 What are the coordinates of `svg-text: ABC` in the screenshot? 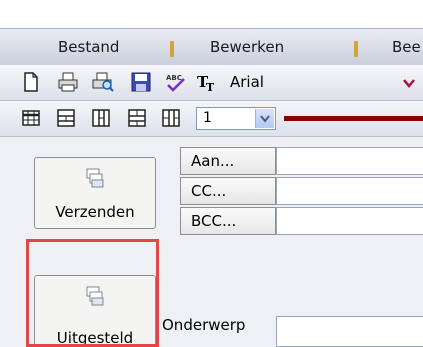 It's located at (174, 78).